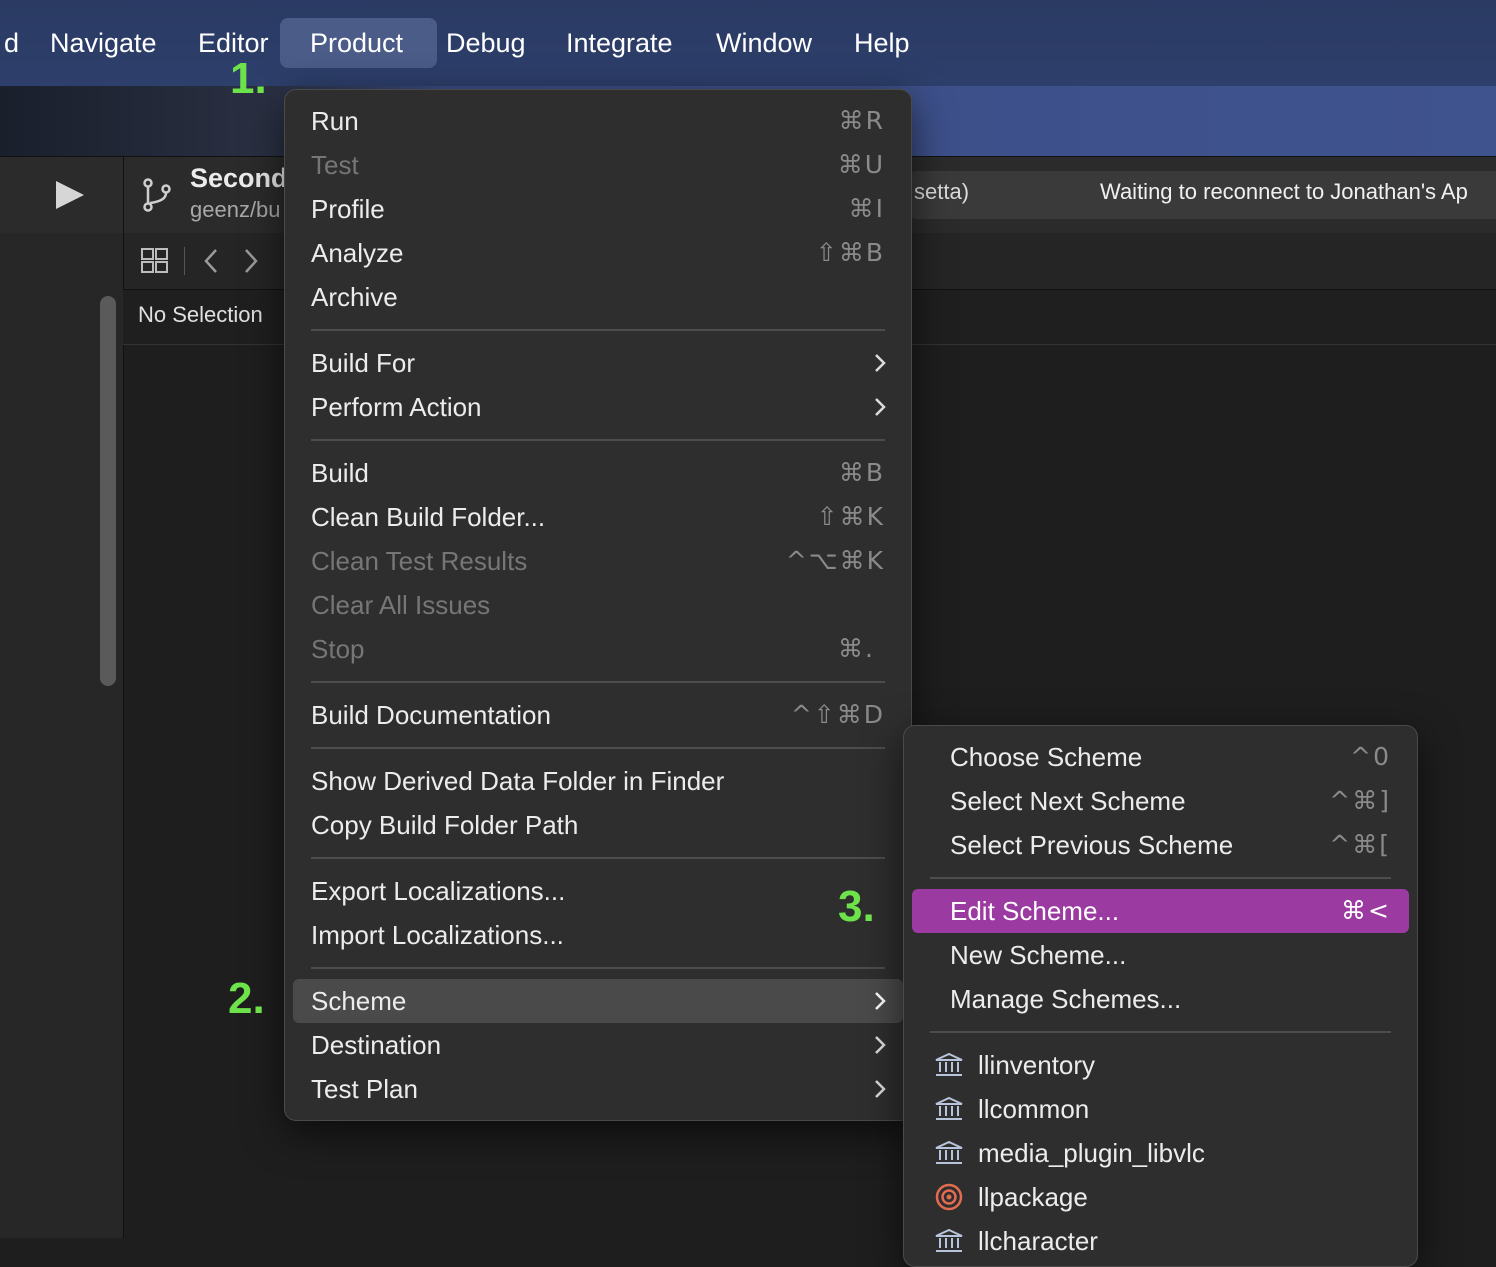 The height and width of the screenshot is (1267, 1496). Describe the element at coordinates (155, 261) in the screenshot. I see `grid-icon` at that location.